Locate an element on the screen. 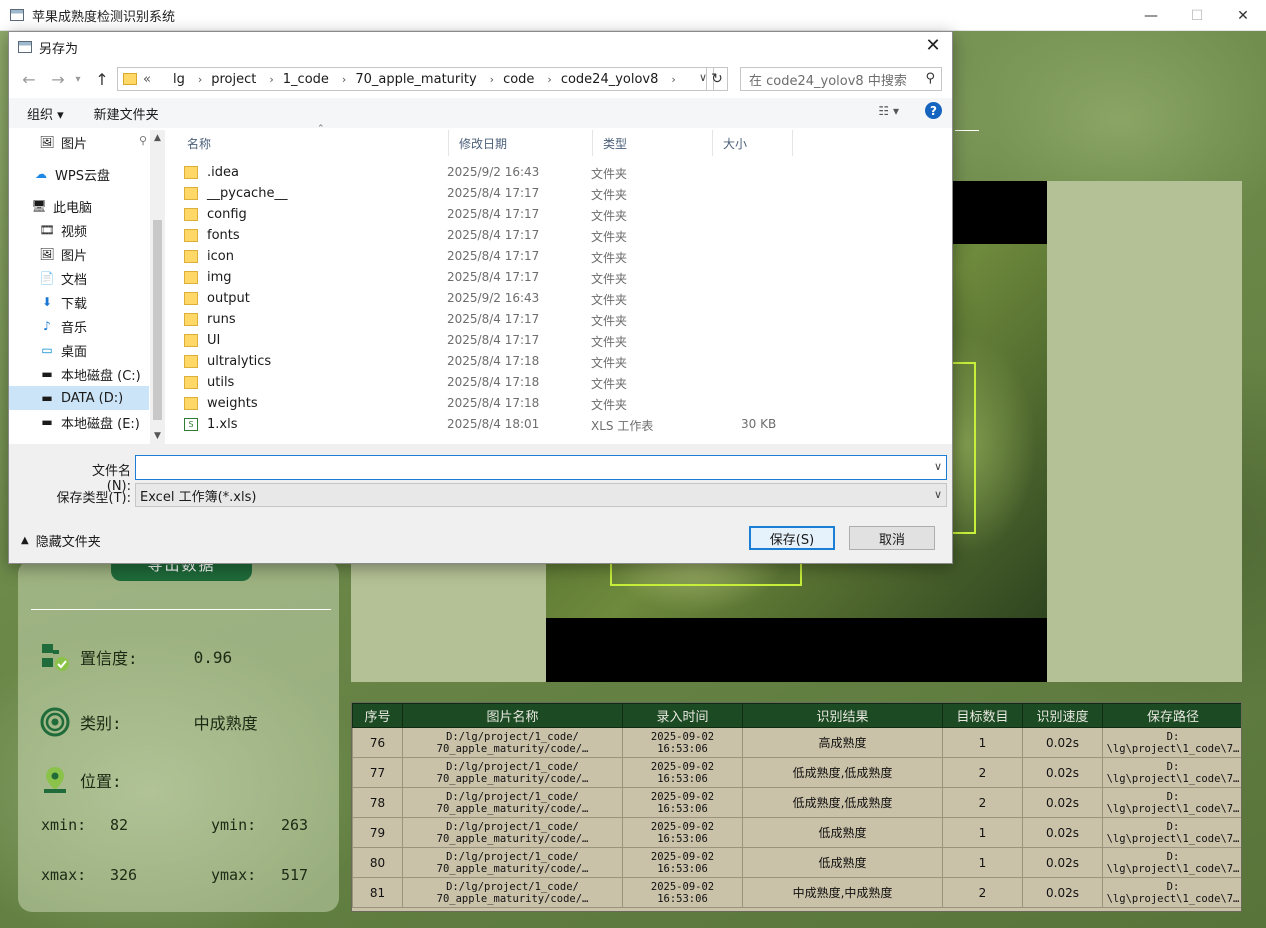  header-speed: 识别速度 is located at coordinates (1062, 715).